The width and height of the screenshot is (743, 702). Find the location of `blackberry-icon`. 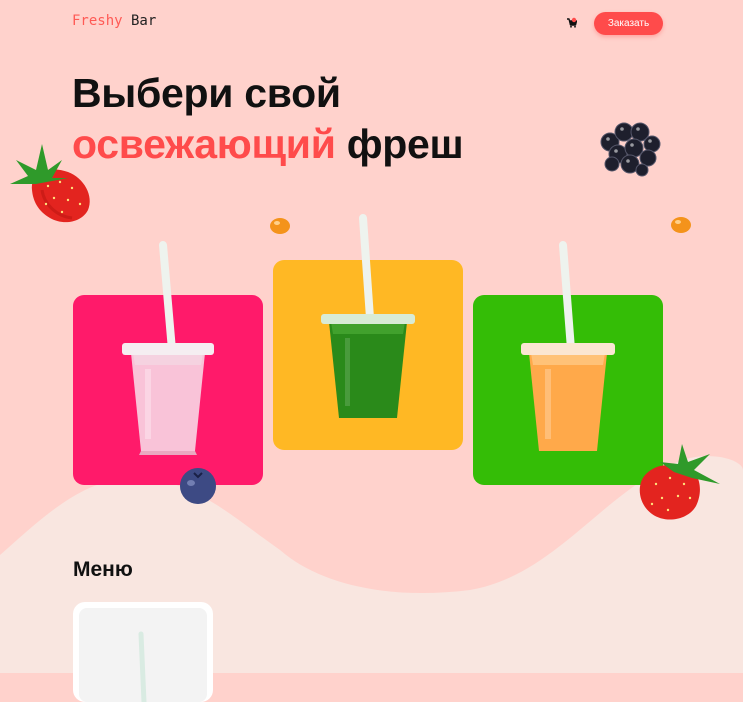

blackberry-icon is located at coordinates (630, 149).